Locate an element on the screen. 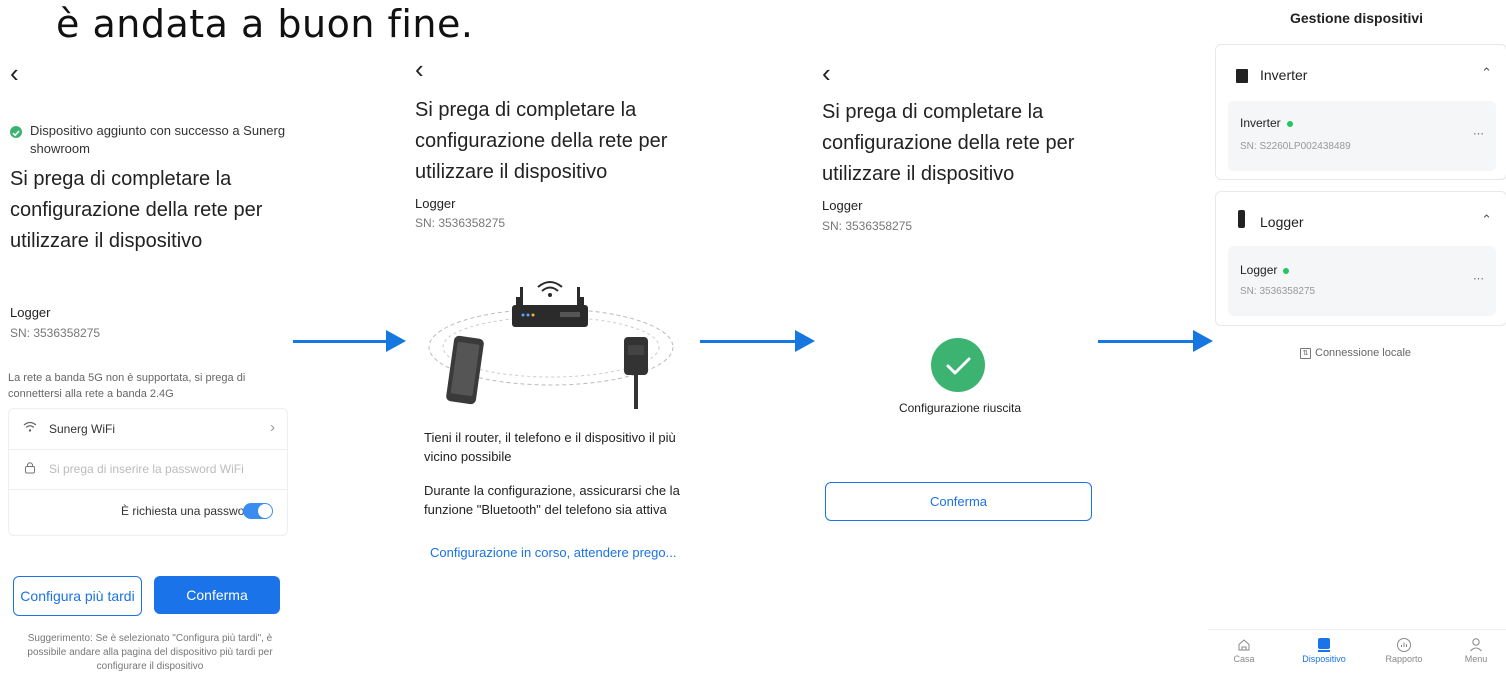 The height and width of the screenshot is (673, 1506). password-placeholder: Si prega di inserire la password WiFi is located at coordinates (146, 469).